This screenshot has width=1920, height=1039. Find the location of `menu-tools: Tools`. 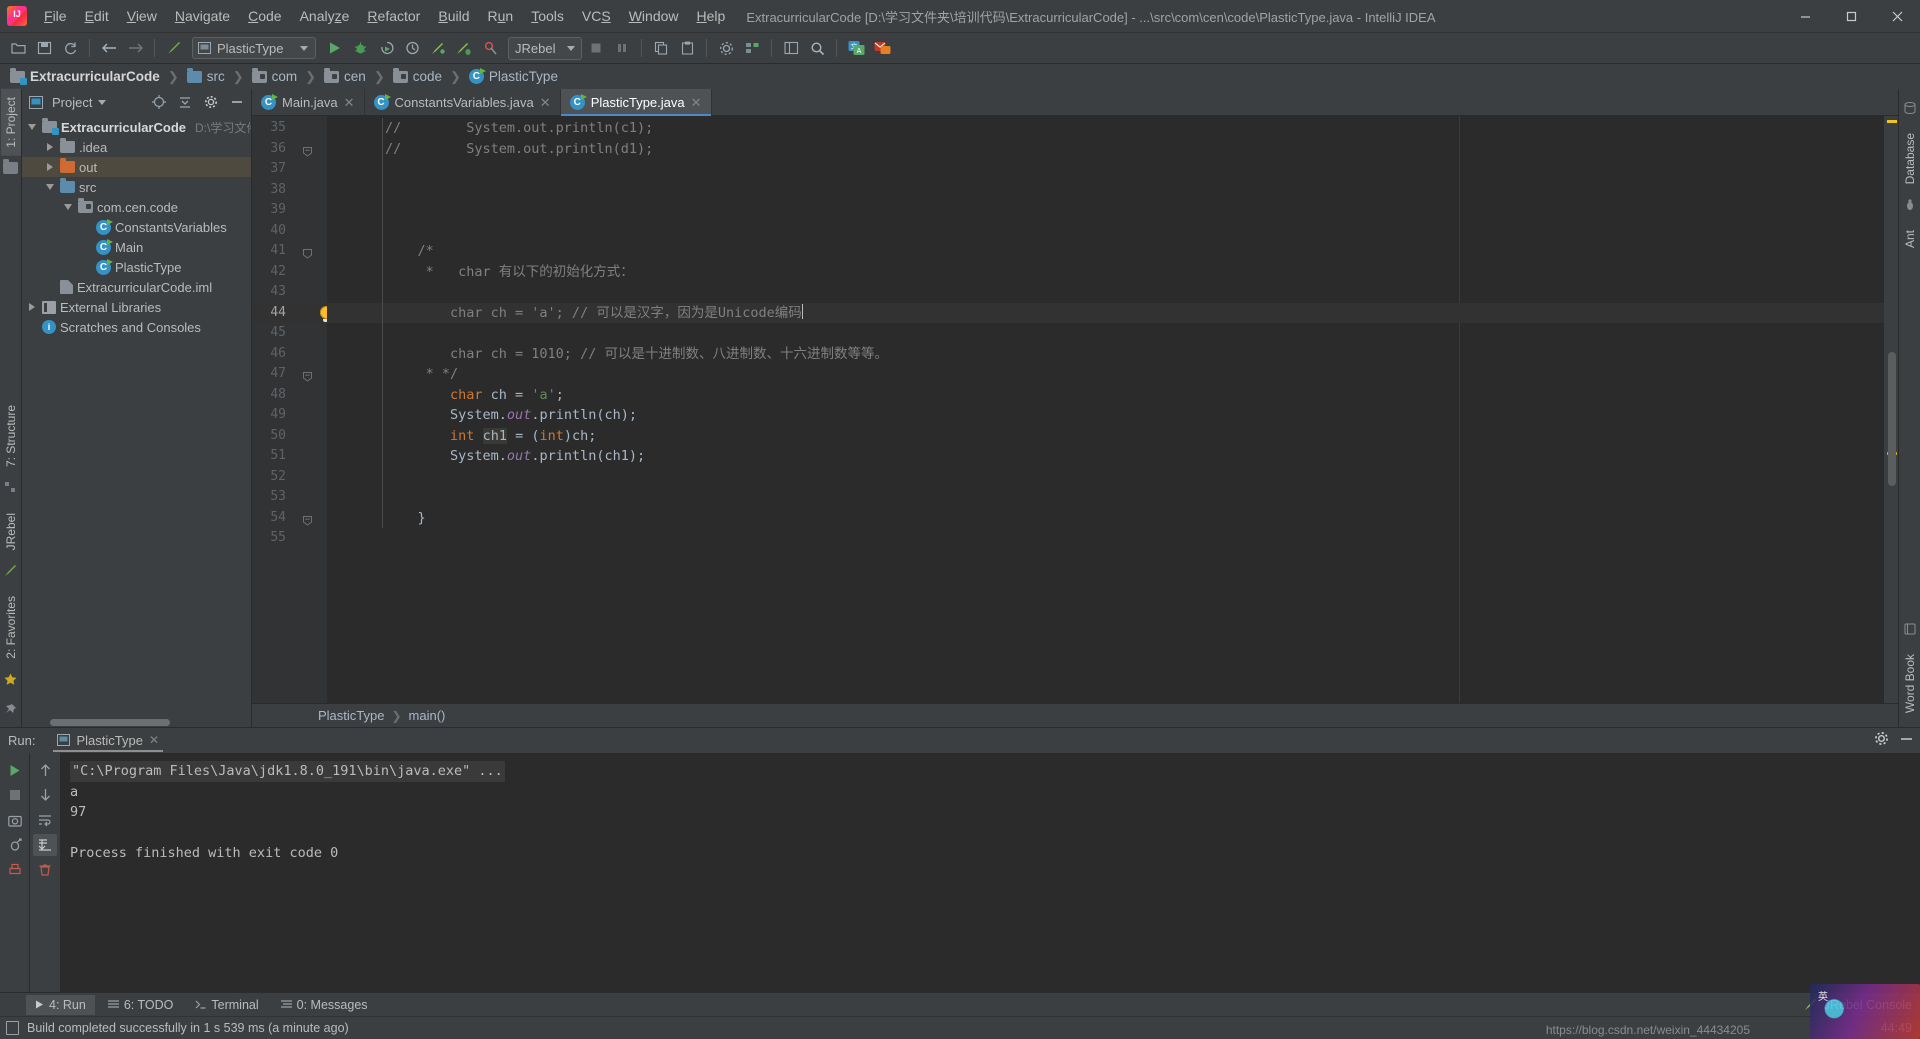

menu-tools: Tools is located at coordinates (547, 16).